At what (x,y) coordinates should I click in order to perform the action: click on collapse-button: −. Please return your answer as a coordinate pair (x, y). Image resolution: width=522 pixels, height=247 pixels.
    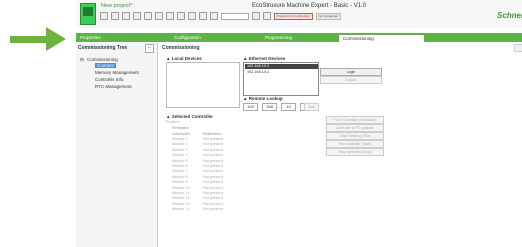
    Looking at the image, I should click on (149, 48).